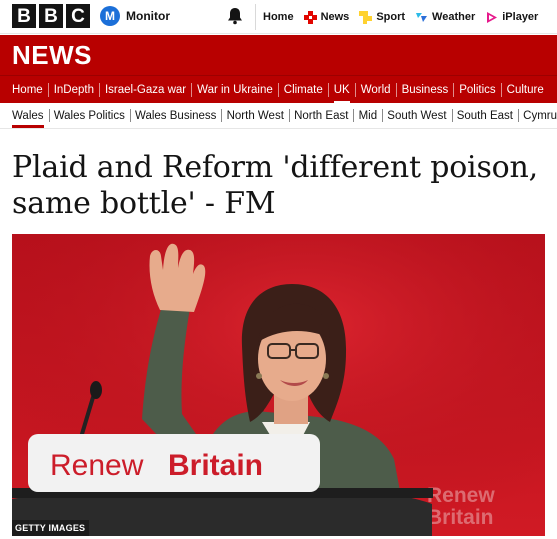 The width and height of the screenshot is (557, 539). What do you see at coordinates (366, 17) in the screenshot?
I see `sport-icon` at bounding box center [366, 17].